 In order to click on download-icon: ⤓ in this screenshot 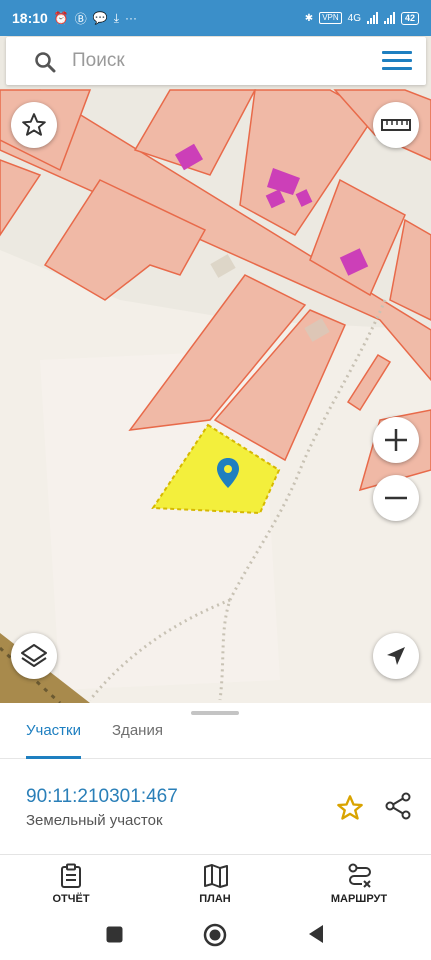, I will do `click(116, 17)`.